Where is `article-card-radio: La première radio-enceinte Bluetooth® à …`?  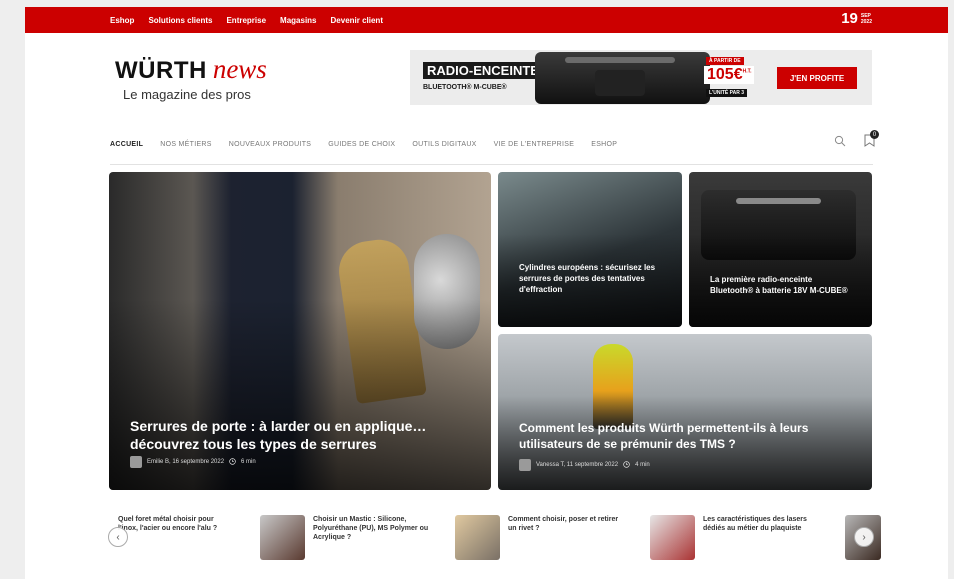 article-card-radio: La première radio-enceinte Bluetooth® à … is located at coordinates (780, 249).